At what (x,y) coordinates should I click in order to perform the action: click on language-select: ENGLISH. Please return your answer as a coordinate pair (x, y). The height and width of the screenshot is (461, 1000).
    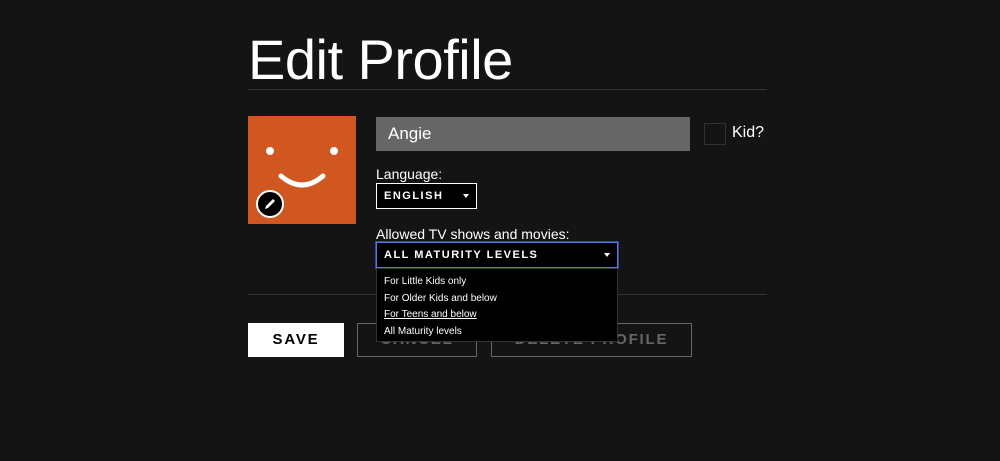
    Looking at the image, I should click on (426, 196).